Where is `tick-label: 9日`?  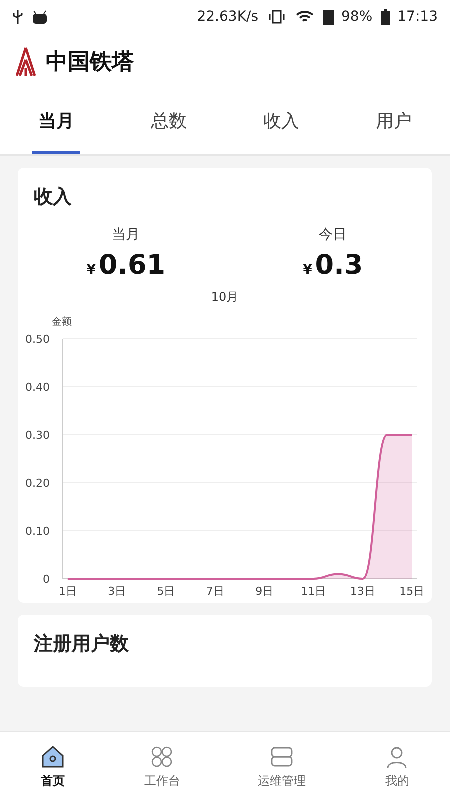 tick-label: 9日 is located at coordinates (265, 591).